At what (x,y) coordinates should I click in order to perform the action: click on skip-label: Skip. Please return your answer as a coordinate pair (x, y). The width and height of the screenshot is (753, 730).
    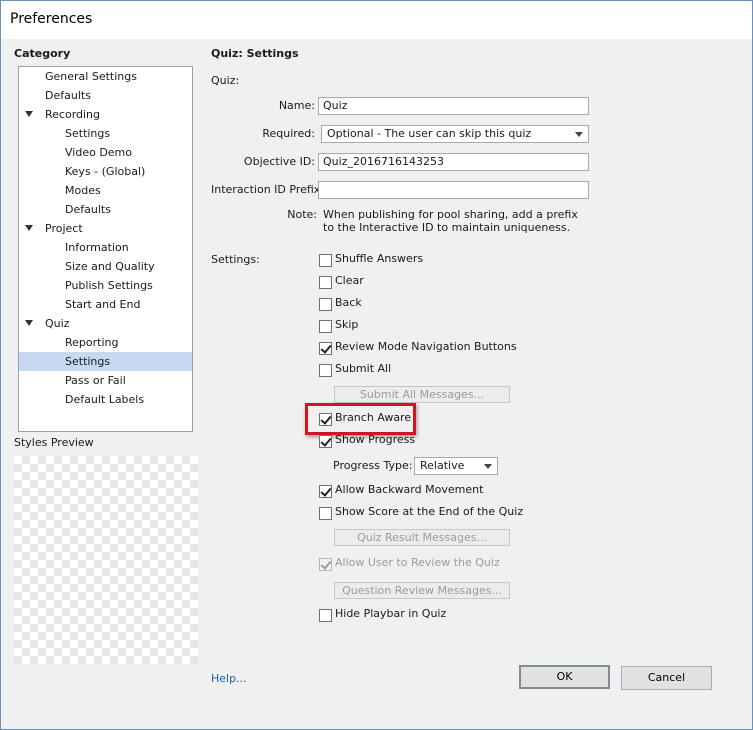
    Looking at the image, I should click on (347, 324).